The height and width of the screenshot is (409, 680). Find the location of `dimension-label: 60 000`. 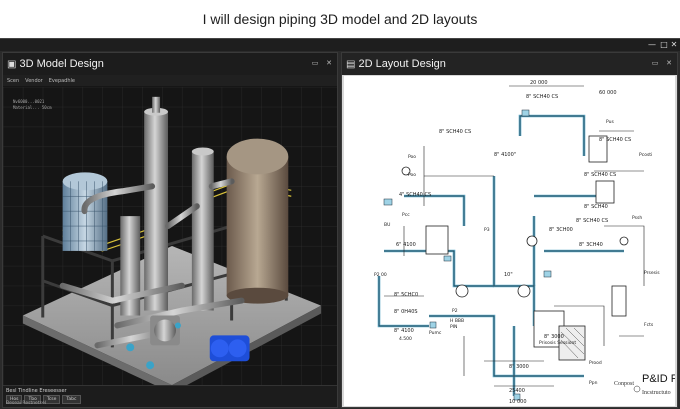

dimension-label: 60 000 is located at coordinates (608, 93).